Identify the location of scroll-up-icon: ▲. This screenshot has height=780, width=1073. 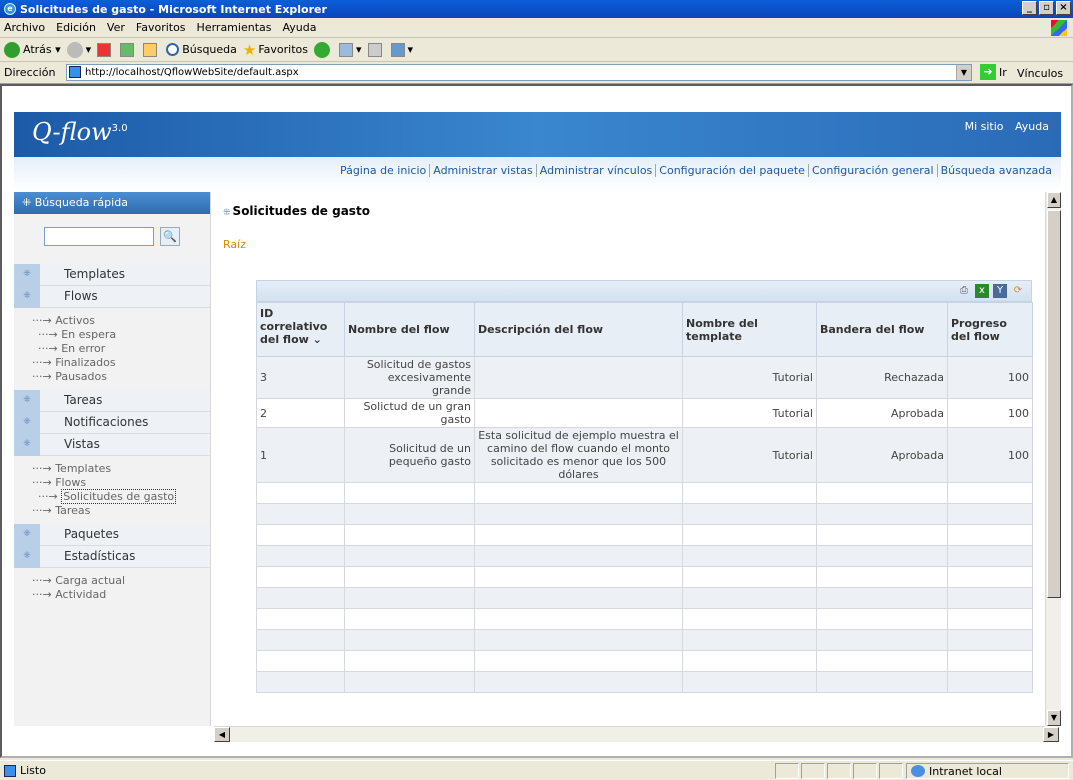
(1054, 200).